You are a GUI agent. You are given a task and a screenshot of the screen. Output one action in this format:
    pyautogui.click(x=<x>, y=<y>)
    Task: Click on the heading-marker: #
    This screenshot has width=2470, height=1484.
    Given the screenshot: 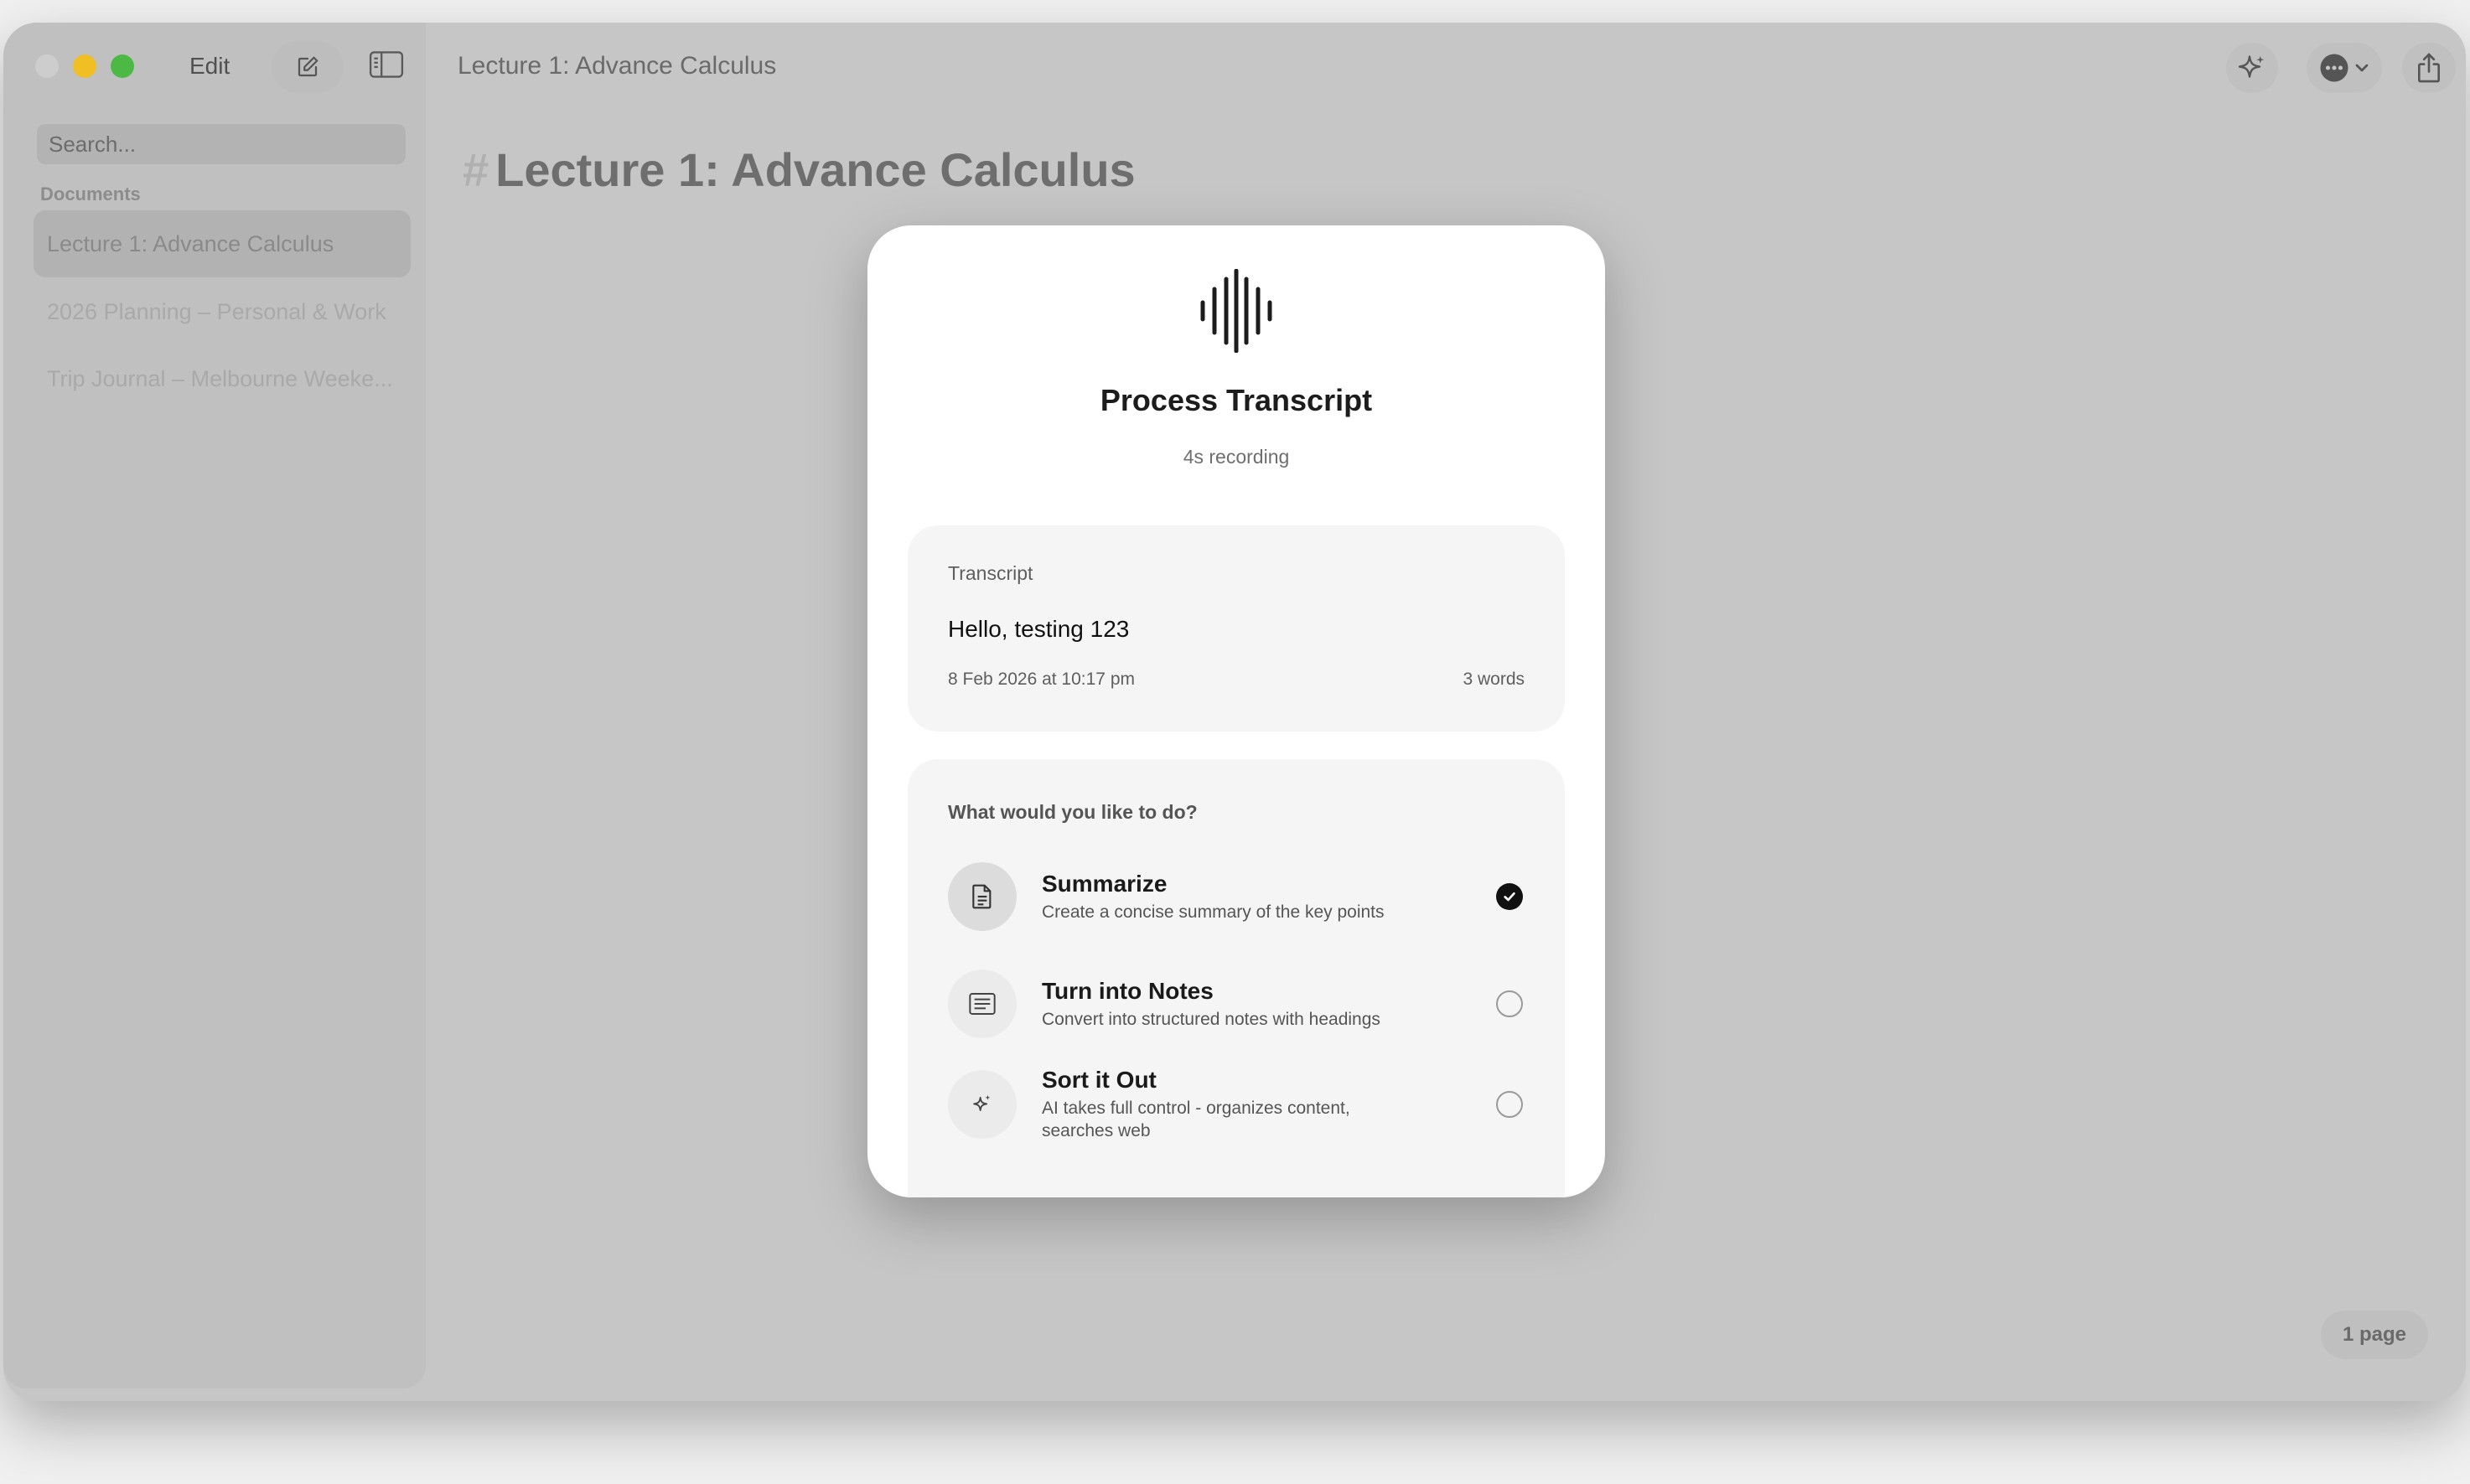 What is the action you would take?
    pyautogui.click(x=476, y=169)
    